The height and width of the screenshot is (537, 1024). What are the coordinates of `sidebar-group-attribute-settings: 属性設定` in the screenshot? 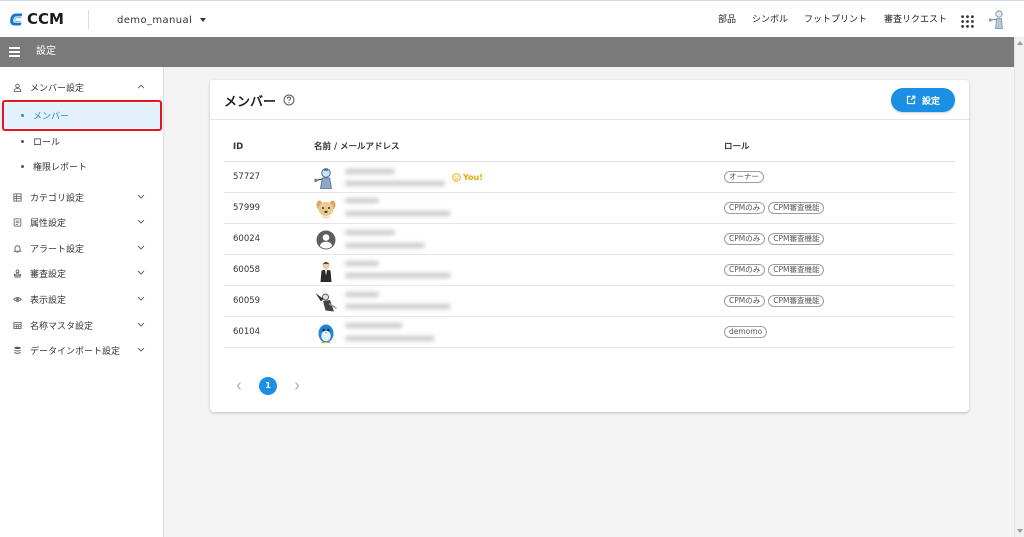 It's located at (80, 222).